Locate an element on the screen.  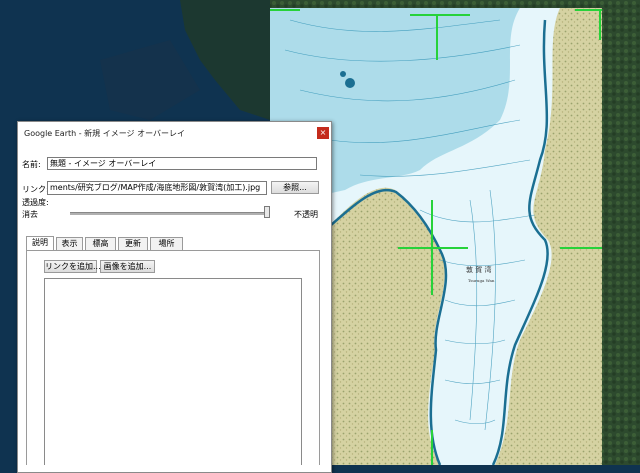
dialog-title: Google Earth - 新規 イメージ オーバーレイ is located at coordinates (105, 133).